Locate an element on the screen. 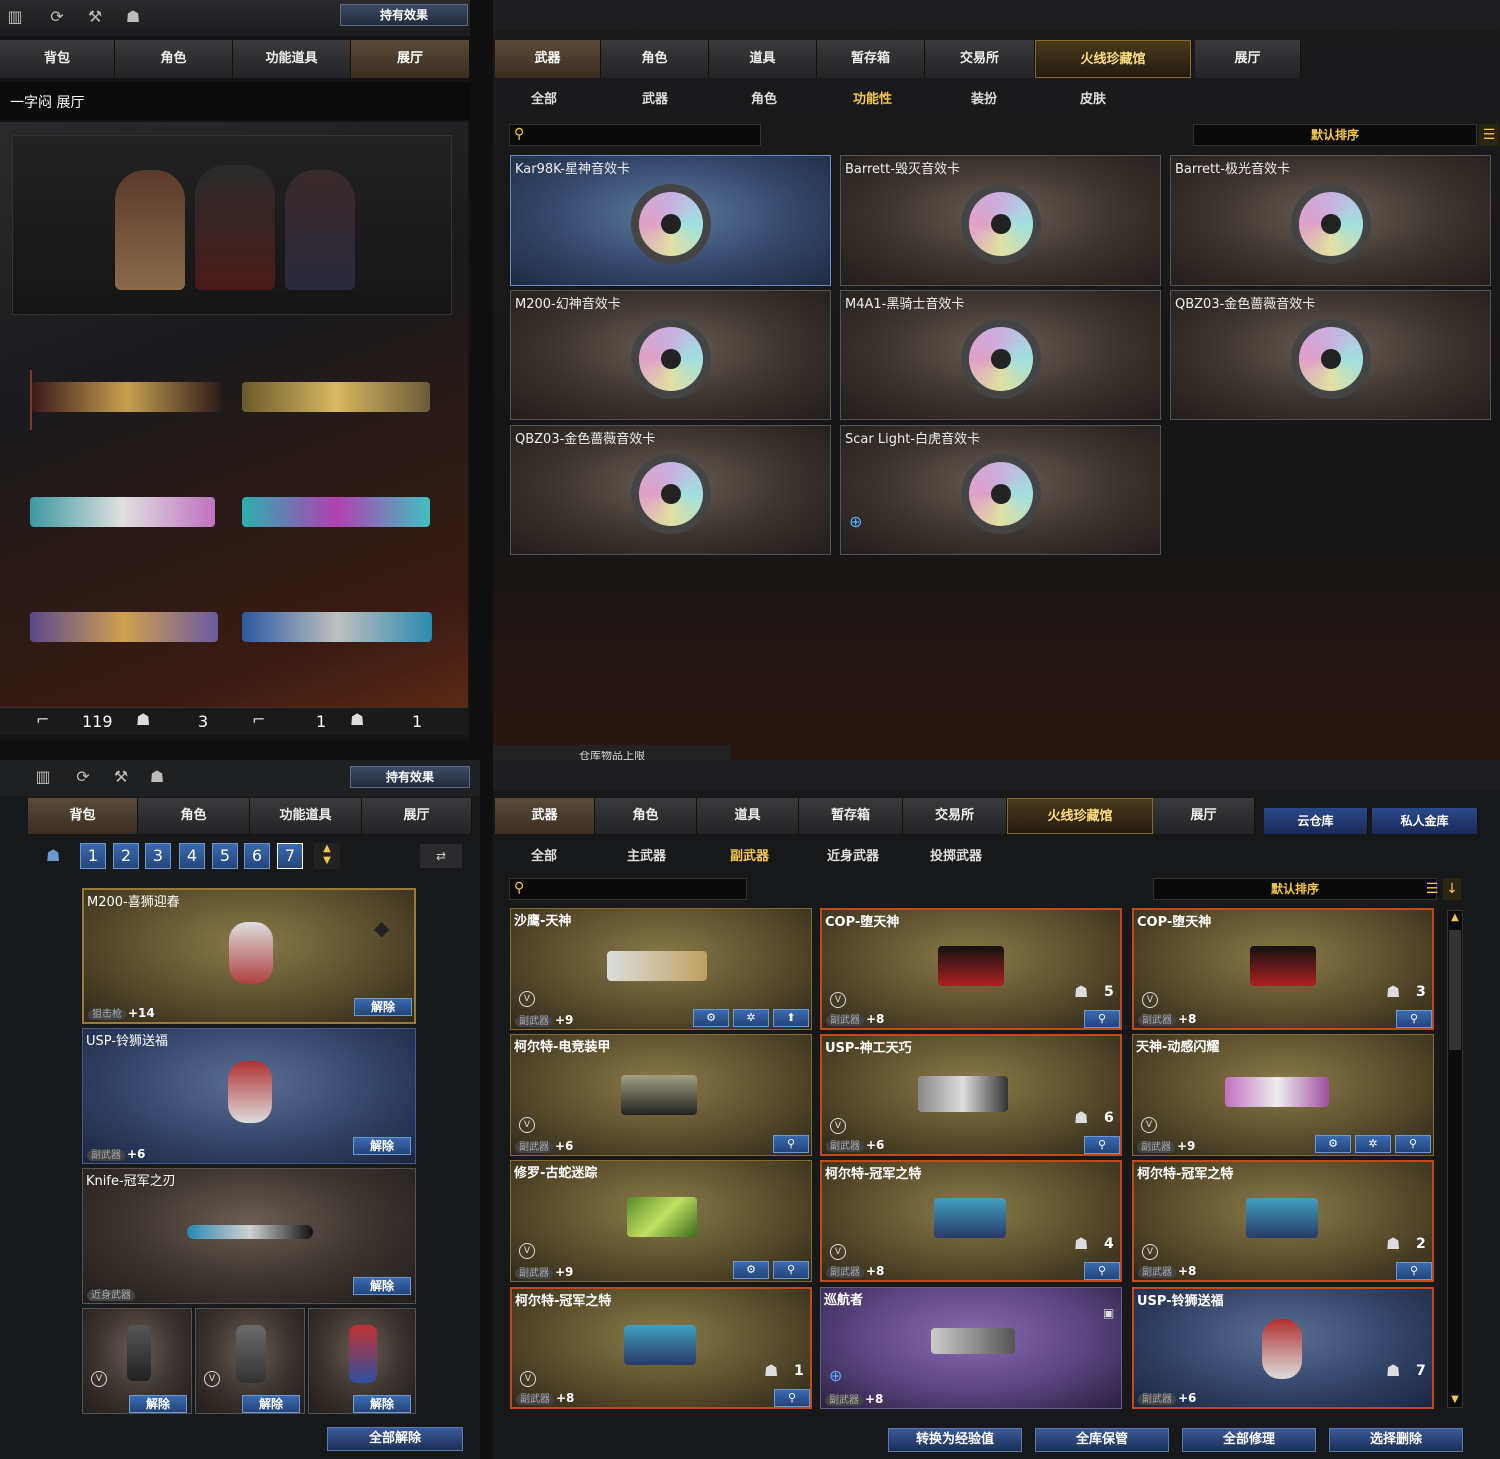 This screenshot has width=1500, height=1459. sound-card: Scar Light-白虎音效卡 ⊕ is located at coordinates (1000, 490).